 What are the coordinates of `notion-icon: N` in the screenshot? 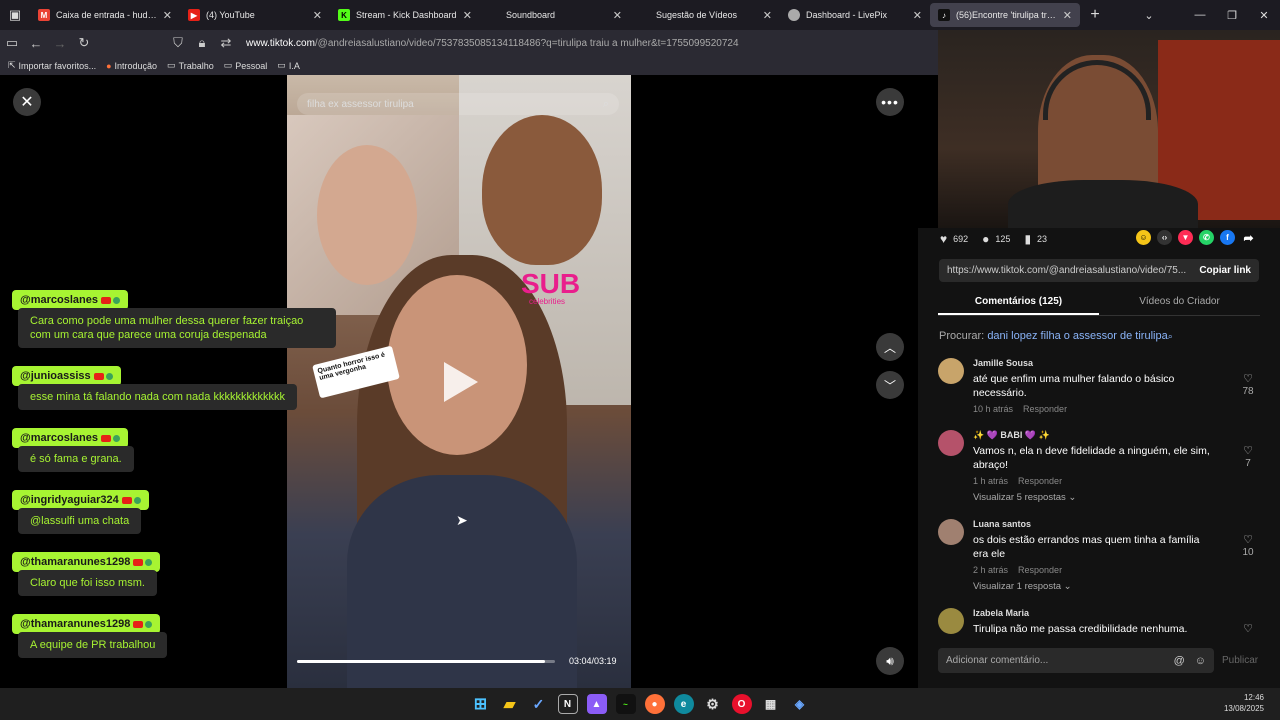 It's located at (567, 704).